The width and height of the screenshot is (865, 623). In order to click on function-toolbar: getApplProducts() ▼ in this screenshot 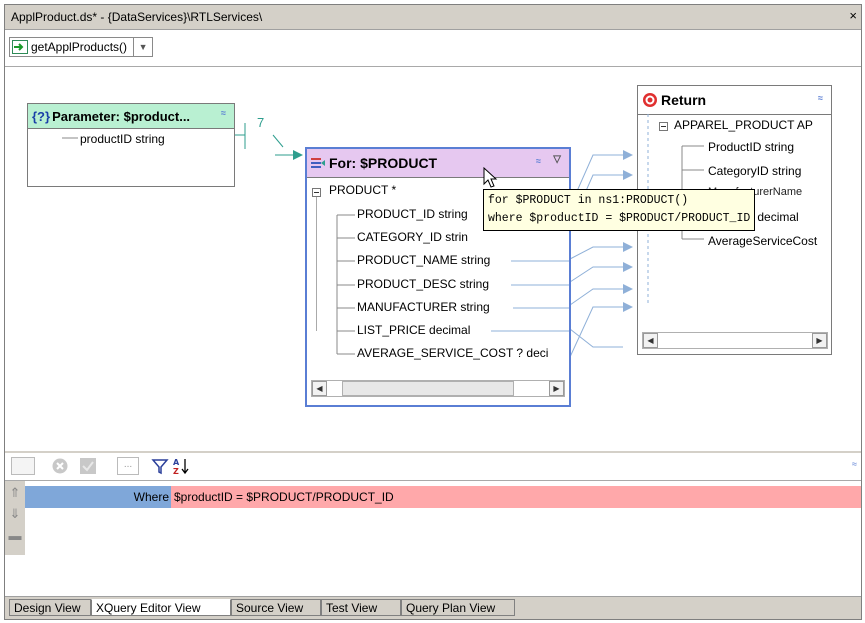, I will do `click(433, 48)`.